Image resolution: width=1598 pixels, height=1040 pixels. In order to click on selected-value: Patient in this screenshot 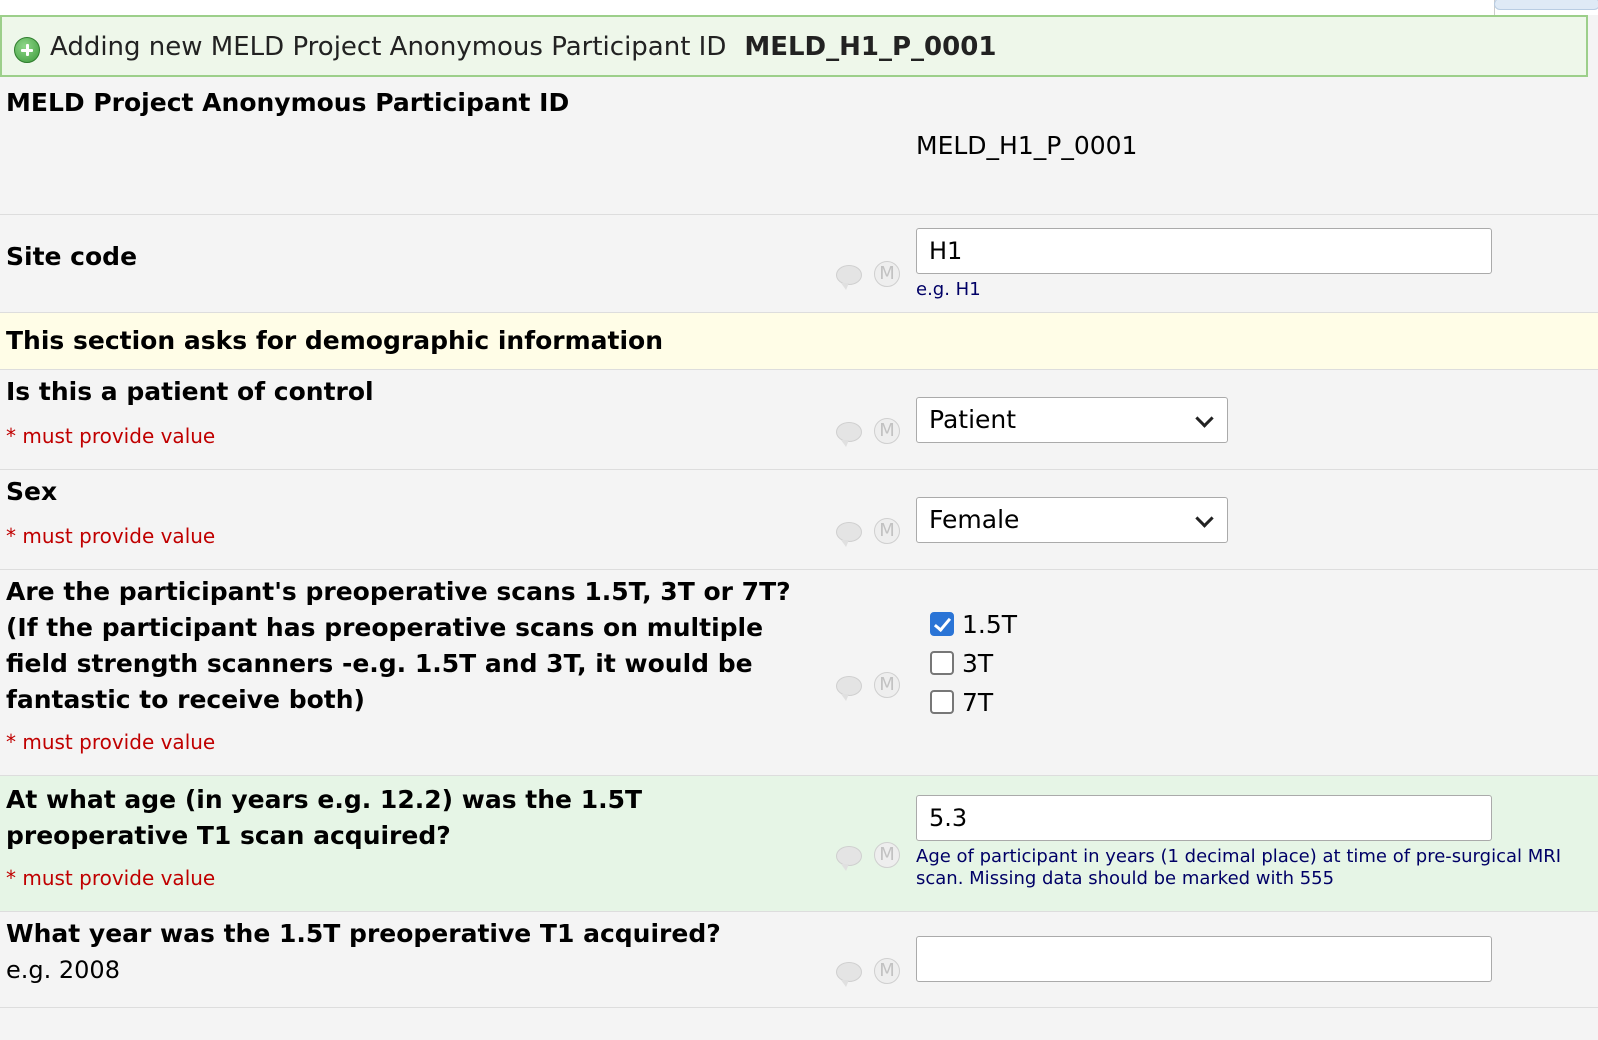, I will do `click(973, 419)`.